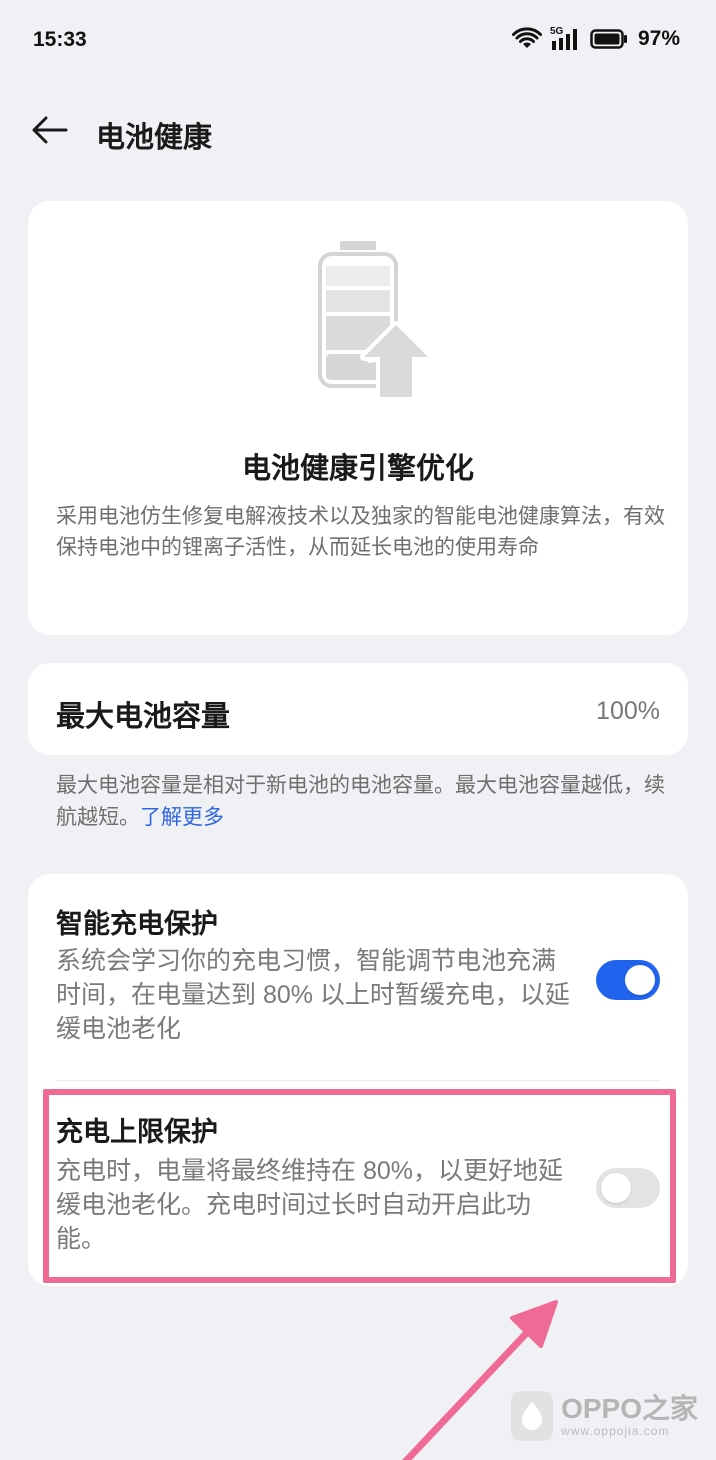  Describe the element at coordinates (362, 802) in the screenshot. I see `capacity-note: 最大电池容量是相对于新电池的电池容量。最大电池容量越低，续航越短。了解更多` at that location.